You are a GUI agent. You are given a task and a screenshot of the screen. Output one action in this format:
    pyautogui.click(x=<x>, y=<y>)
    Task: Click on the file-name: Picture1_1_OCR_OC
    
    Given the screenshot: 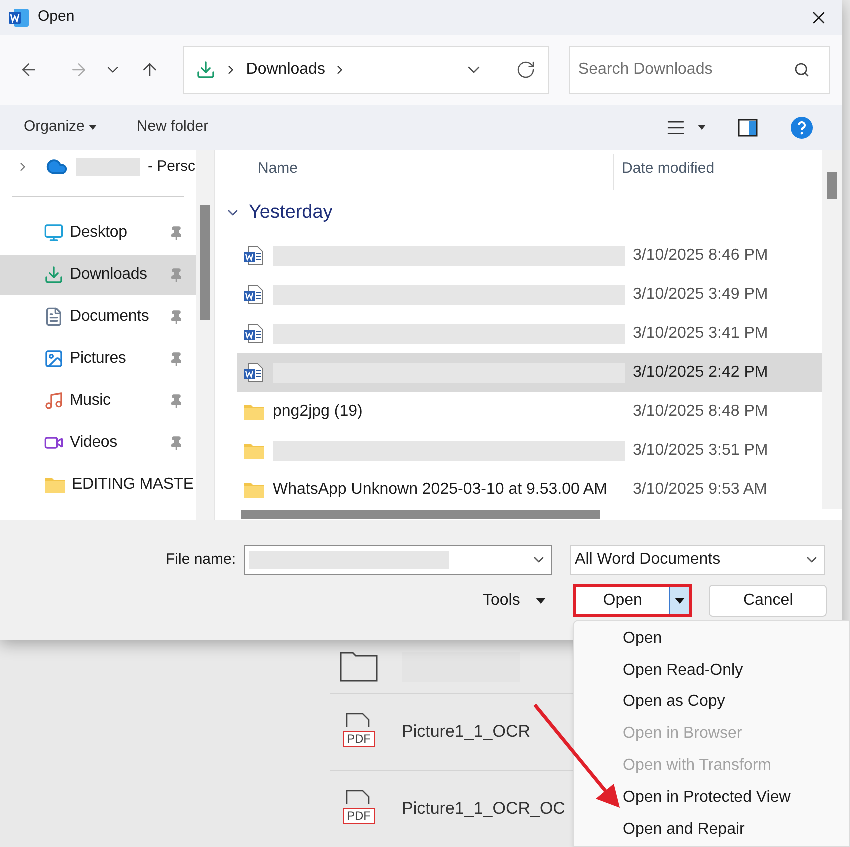 What is the action you would take?
    pyautogui.click(x=484, y=809)
    